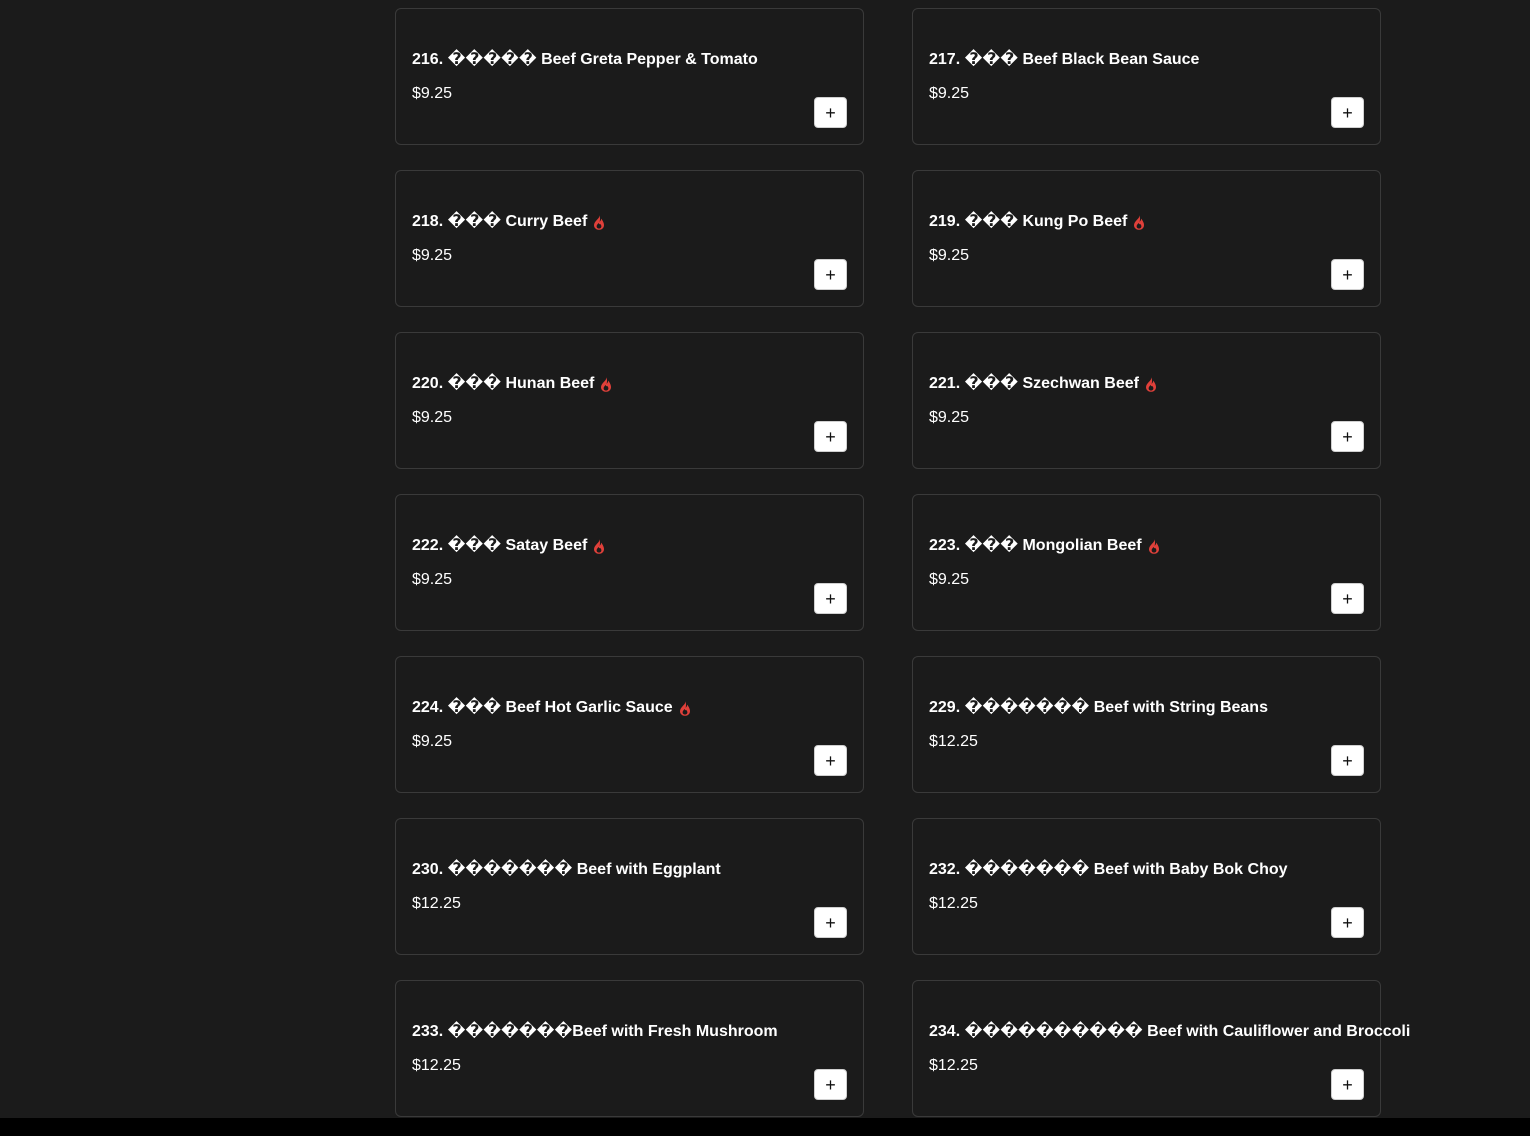 The height and width of the screenshot is (1136, 1530). I want to click on menu-item-title: 233. �������Beef with Fresh Mushroom, so click(595, 1032).